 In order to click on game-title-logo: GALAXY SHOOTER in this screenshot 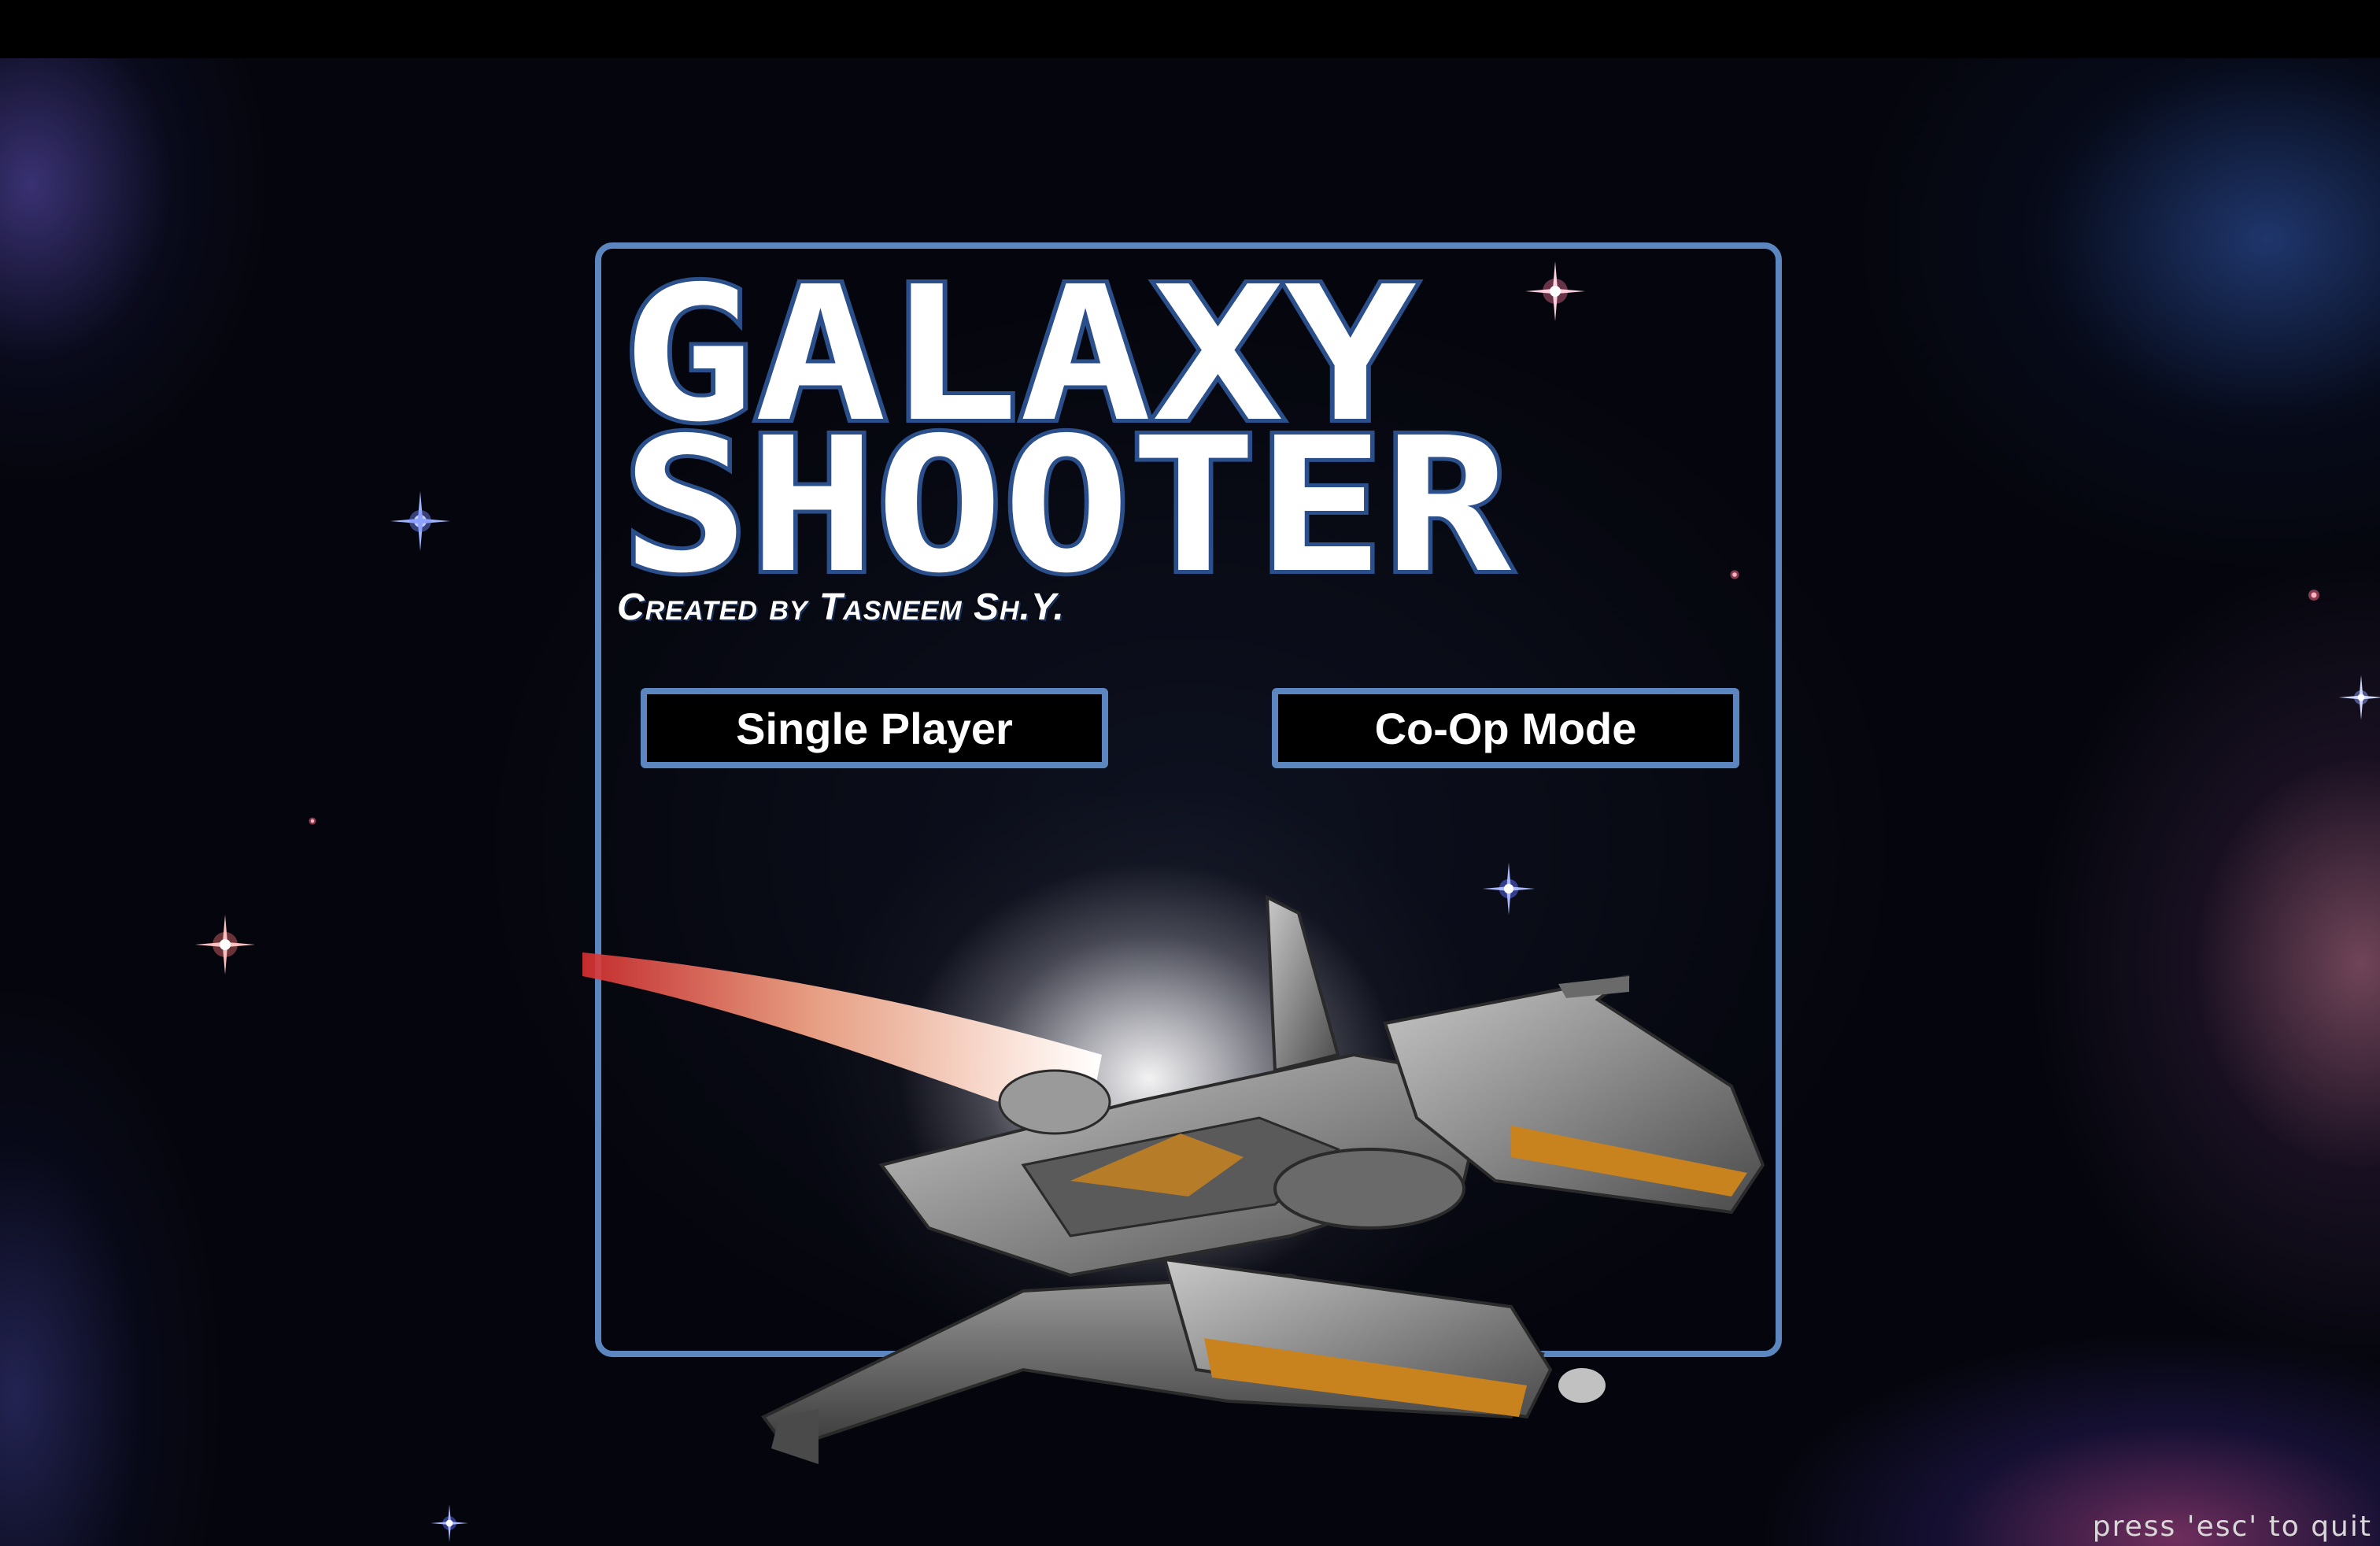, I will do `click(1069, 433)`.